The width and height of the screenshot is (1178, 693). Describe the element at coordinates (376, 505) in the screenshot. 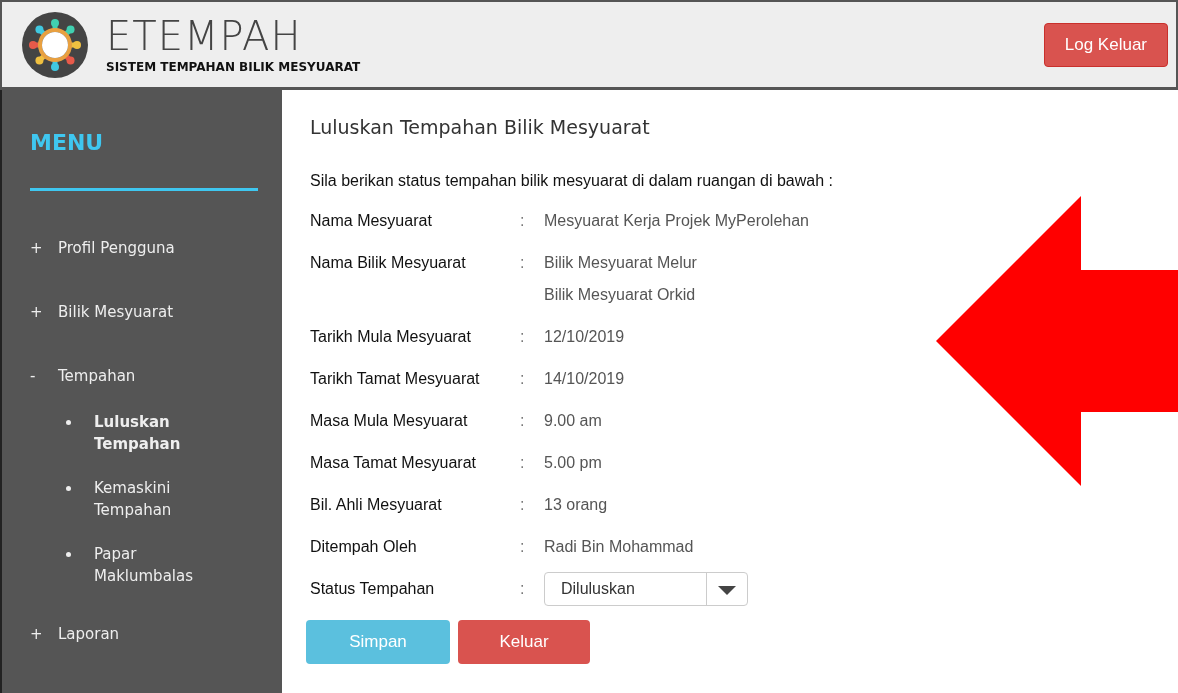

I see `field-label: Bil. Ahli Mesyuarat` at that location.